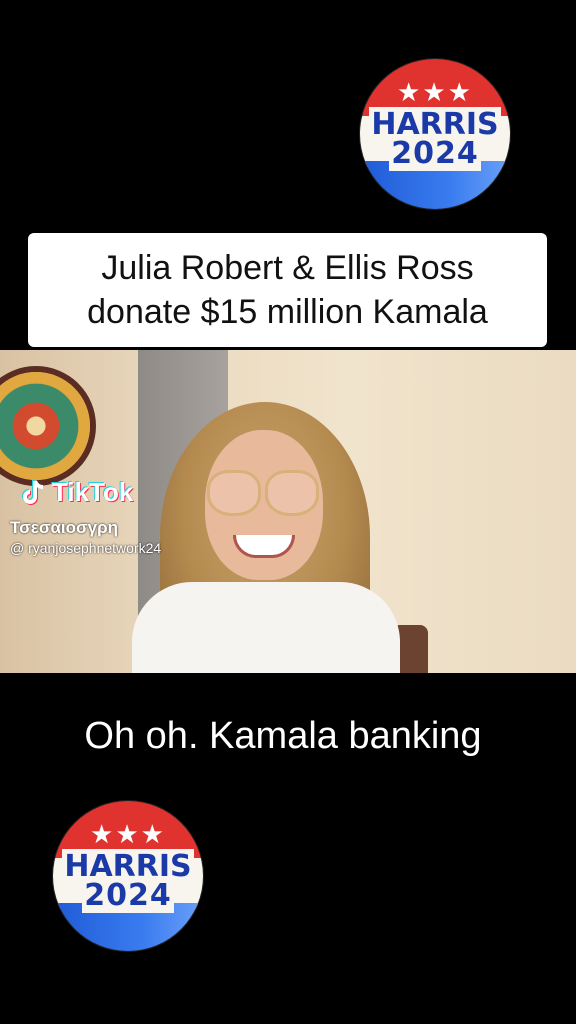 This screenshot has height=1024, width=576. Describe the element at coordinates (287, 312) in the screenshot. I see `headline-line2: donate $15 million Kamala` at that location.